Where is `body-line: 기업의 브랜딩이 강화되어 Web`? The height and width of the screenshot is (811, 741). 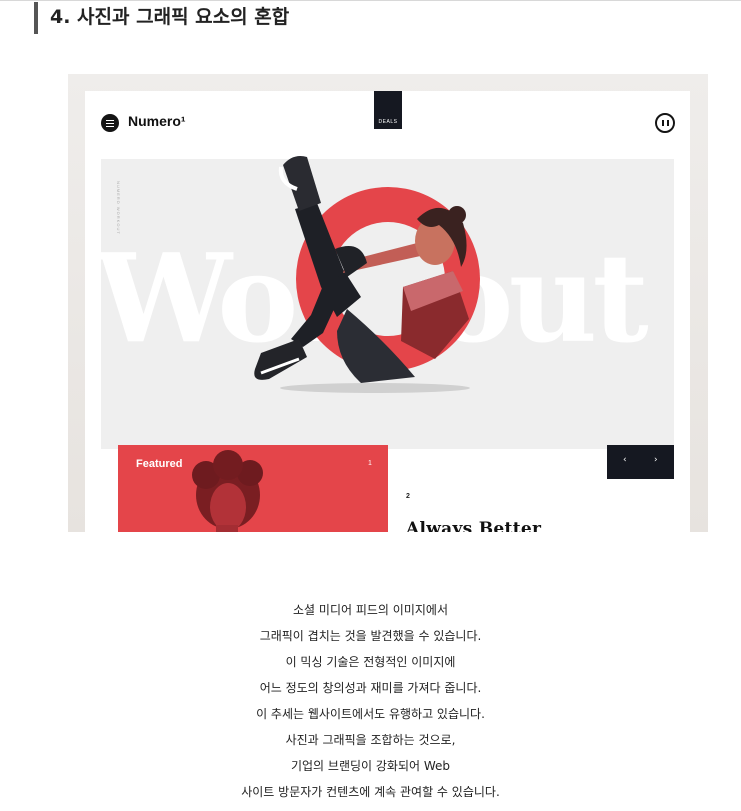 body-line: 기업의 브랜딩이 강화되어 Web is located at coordinates (370, 766).